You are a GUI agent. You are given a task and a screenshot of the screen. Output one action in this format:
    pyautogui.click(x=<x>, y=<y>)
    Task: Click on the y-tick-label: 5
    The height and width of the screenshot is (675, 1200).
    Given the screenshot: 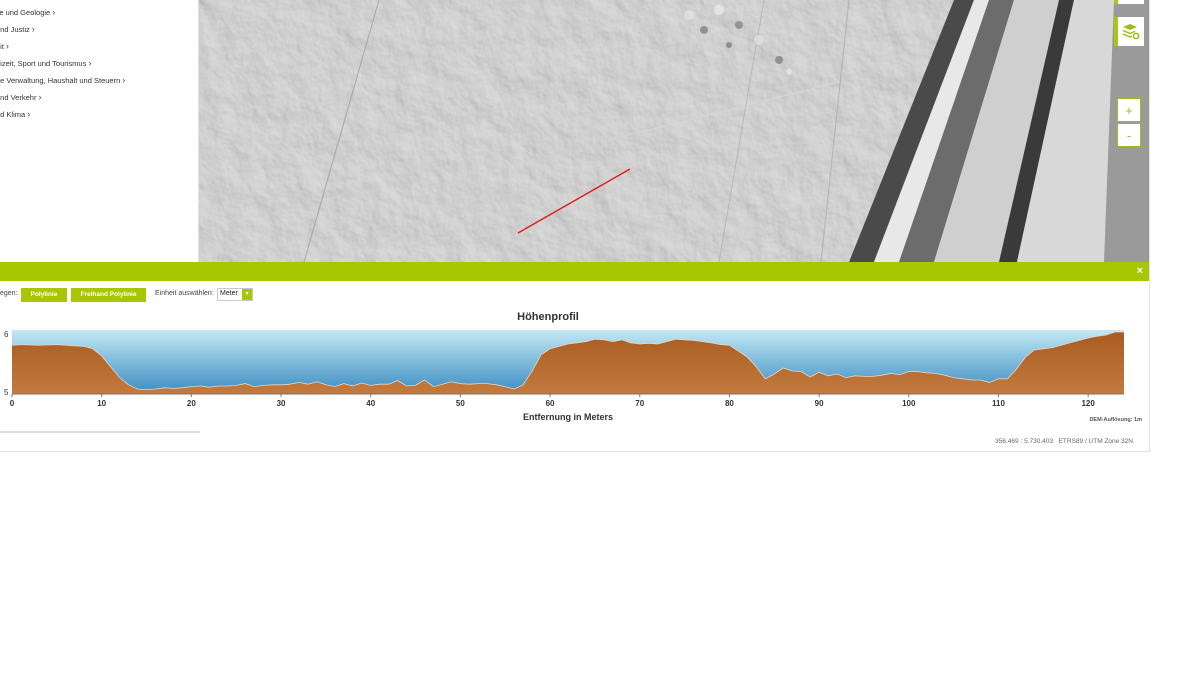 What is the action you would take?
    pyautogui.click(x=6, y=392)
    